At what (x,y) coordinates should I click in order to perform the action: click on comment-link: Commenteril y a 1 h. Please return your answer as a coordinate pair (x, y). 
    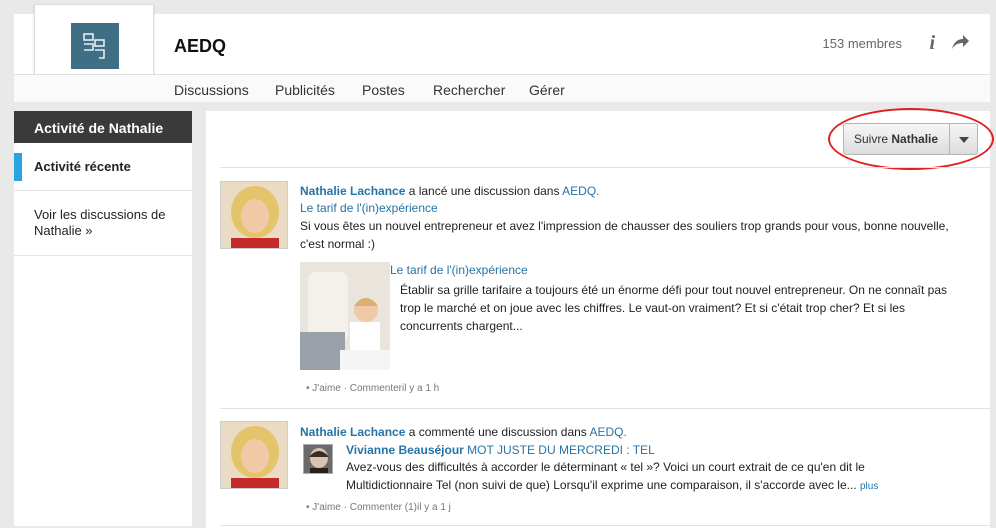
    Looking at the image, I should click on (394, 388).